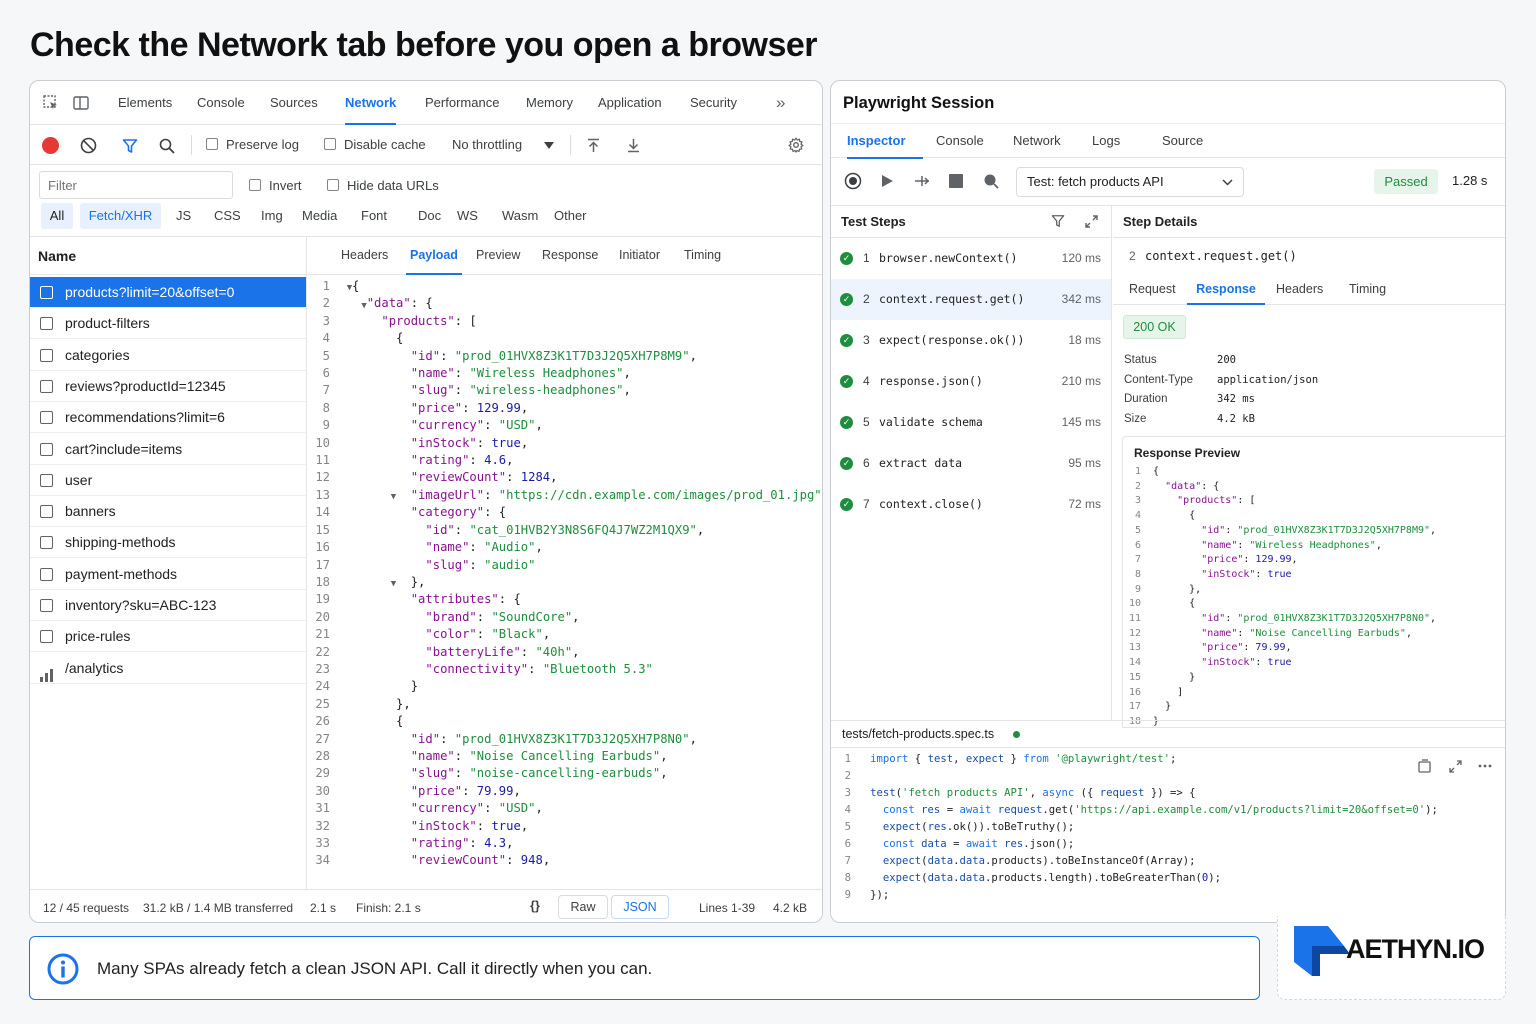  Describe the element at coordinates (168, 637) in the screenshot. I see `request-row: price-rules` at that location.